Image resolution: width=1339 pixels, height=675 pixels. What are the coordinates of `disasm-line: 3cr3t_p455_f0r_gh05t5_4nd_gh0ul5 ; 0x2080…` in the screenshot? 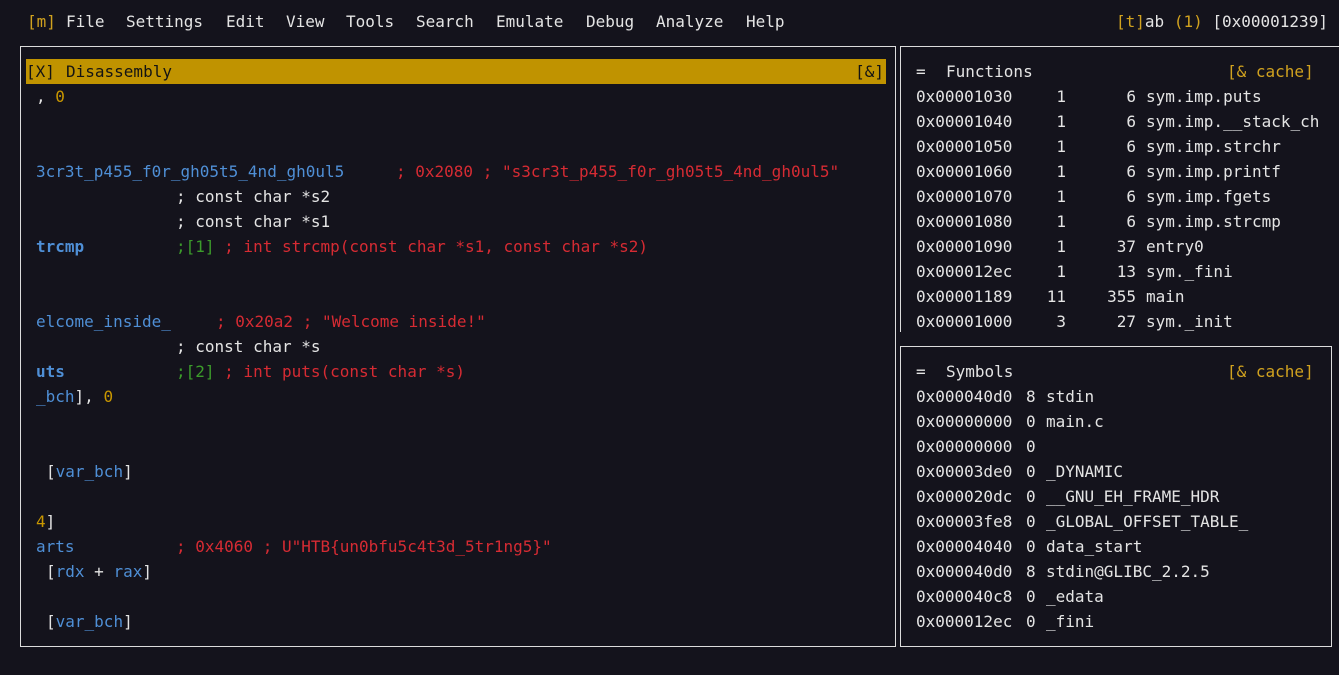 It's located at (437, 171).